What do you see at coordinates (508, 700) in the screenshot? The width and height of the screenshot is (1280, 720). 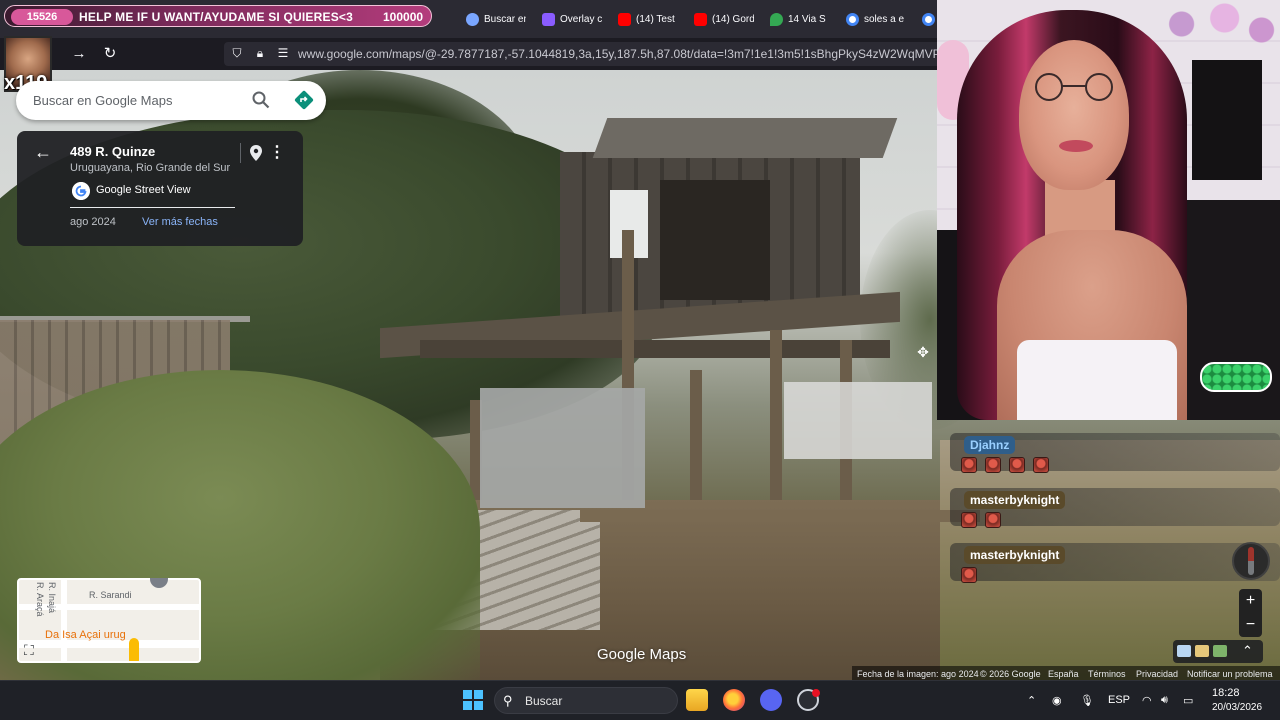 I see `search-icon: ⚲` at bounding box center [508, 700].